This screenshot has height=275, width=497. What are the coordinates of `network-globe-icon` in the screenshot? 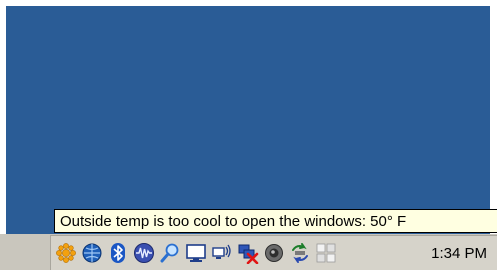 It's located at (92, 253).